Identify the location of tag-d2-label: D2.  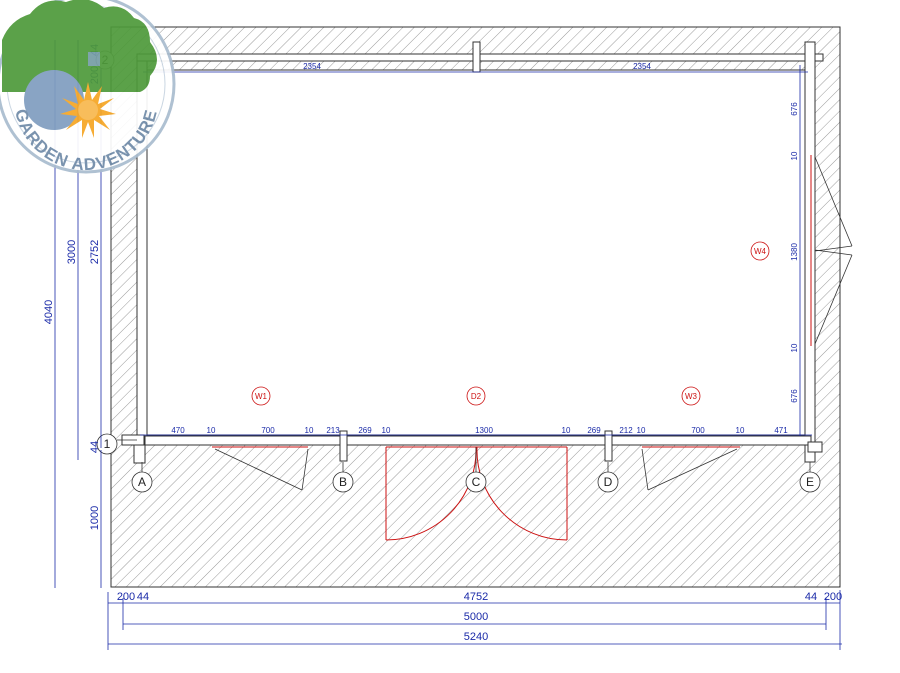
(476, 396).